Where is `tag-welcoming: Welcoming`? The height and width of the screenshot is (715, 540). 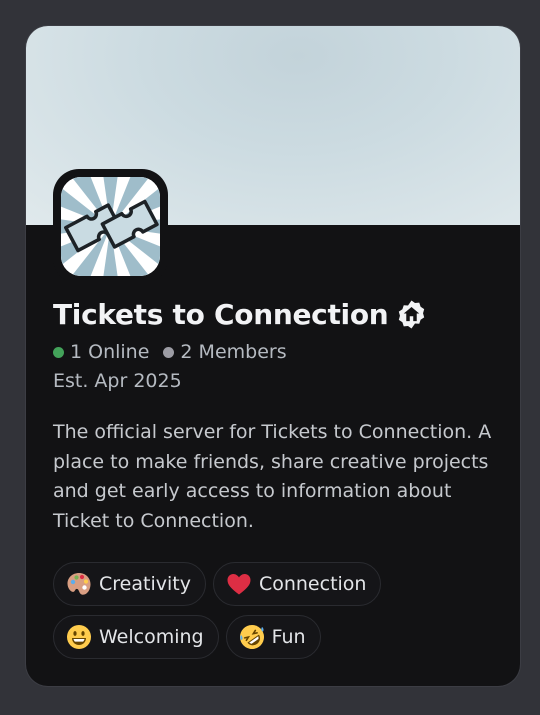 tag-welcoming: Welcoming is located at coordinates (136, 637).